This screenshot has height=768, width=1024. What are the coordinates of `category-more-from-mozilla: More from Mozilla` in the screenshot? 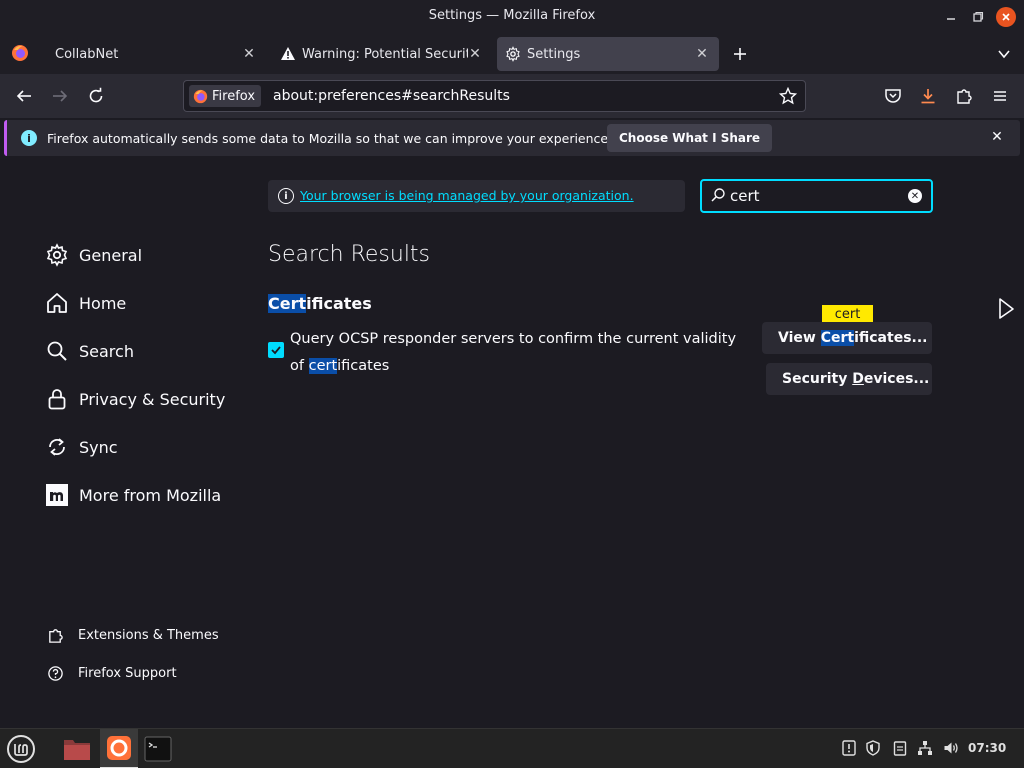 It's located at (133, 495).